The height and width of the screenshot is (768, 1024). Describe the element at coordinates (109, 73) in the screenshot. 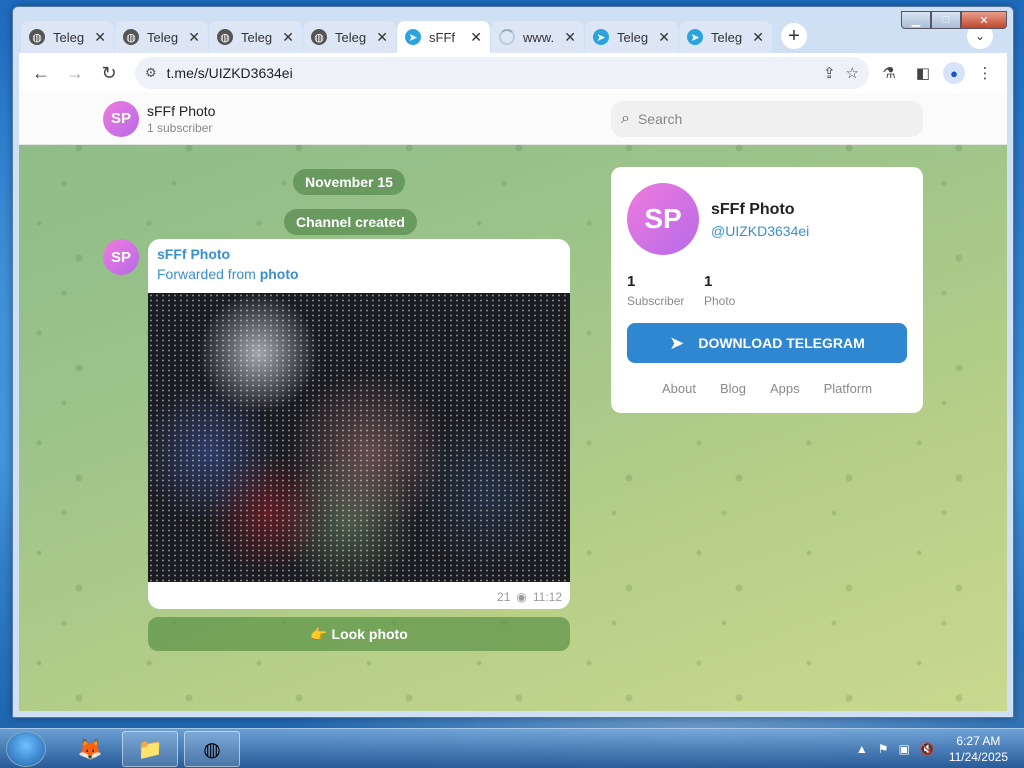

I see `reload-button: ↻` at that location.